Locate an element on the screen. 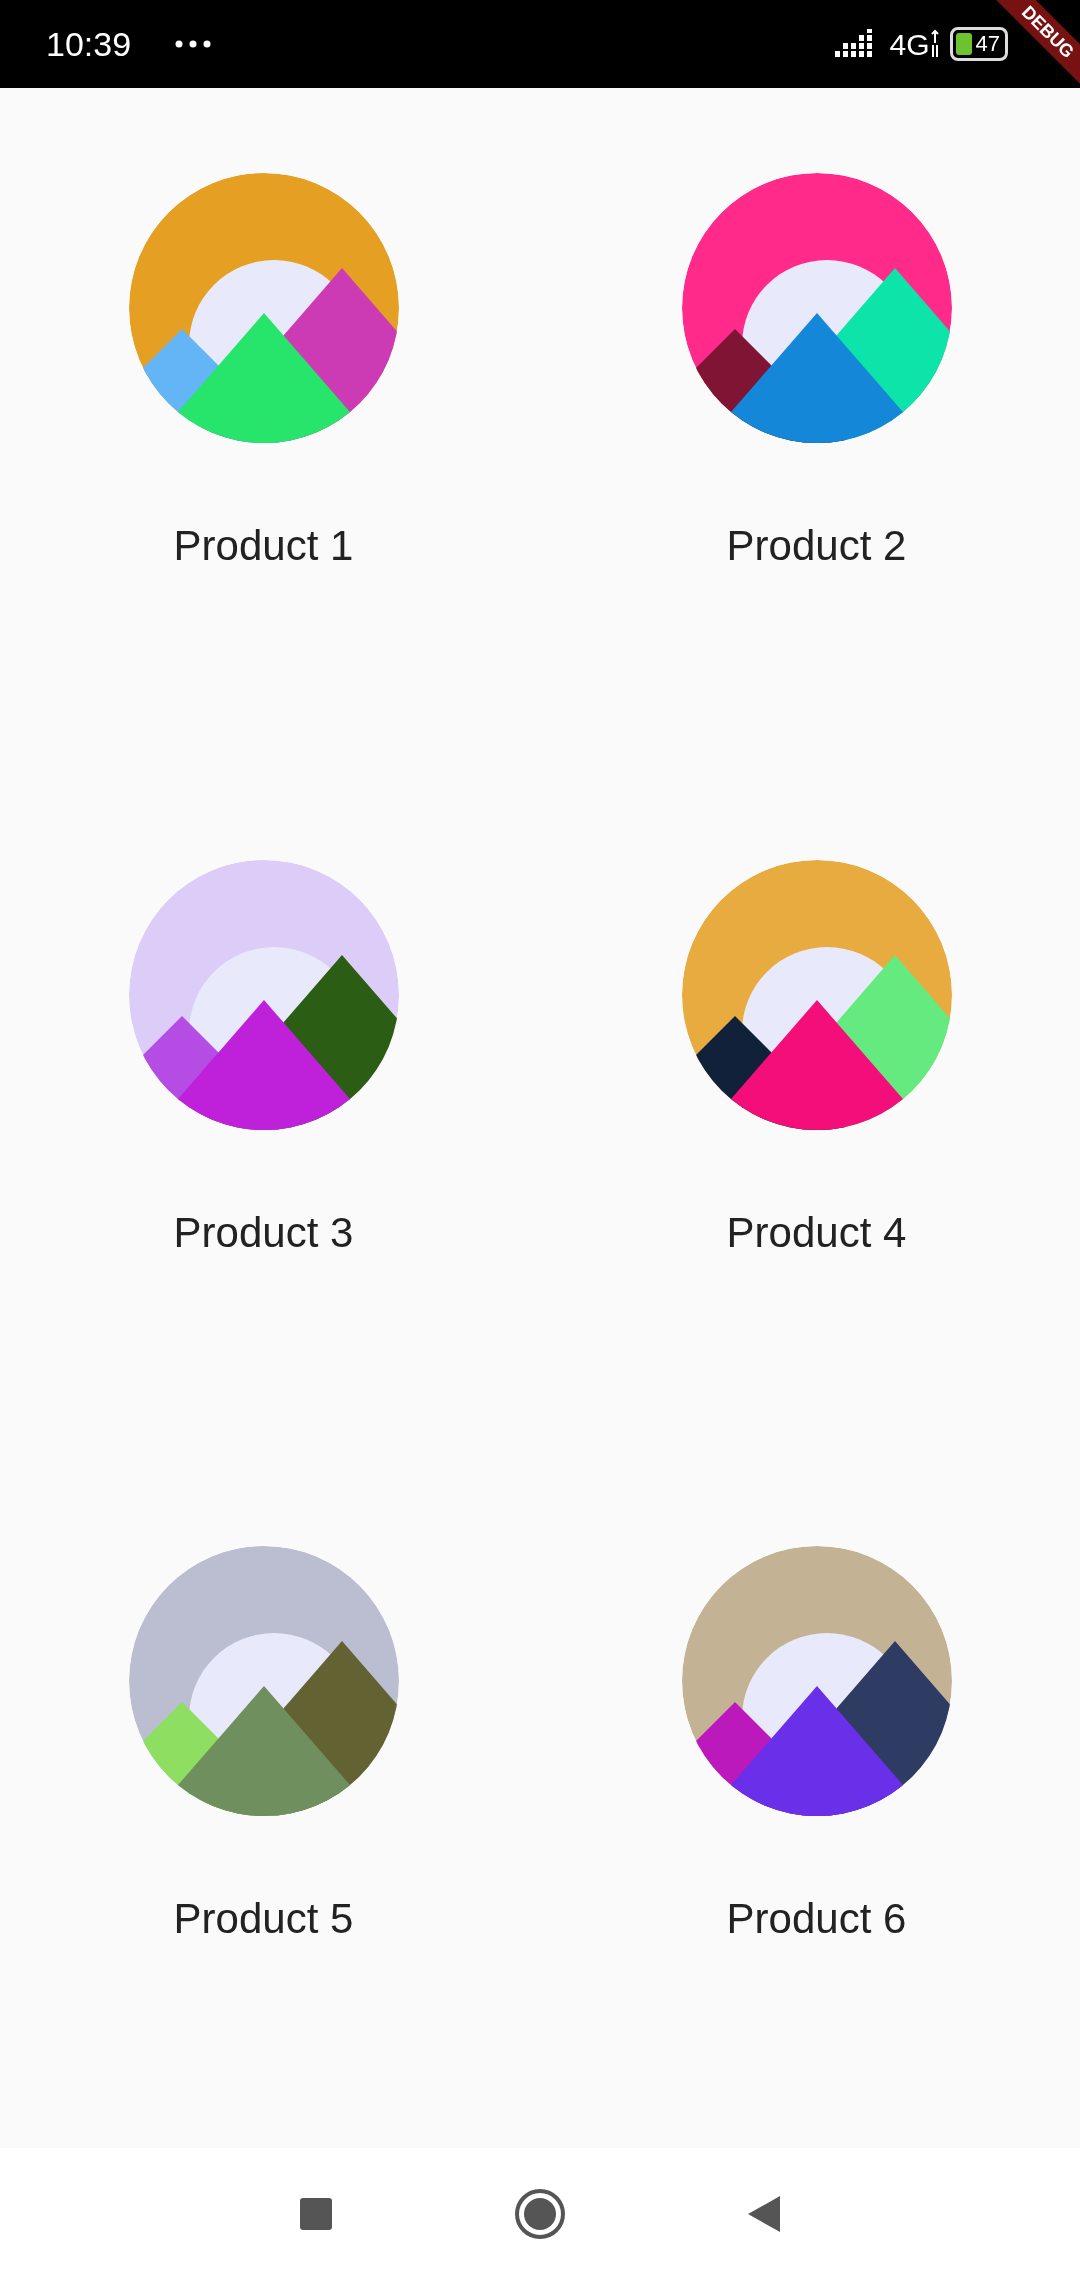 Image resolution: width=1080 pixels, height=2280 pixels. more-dots-icon is located at coordinates (193, 44).